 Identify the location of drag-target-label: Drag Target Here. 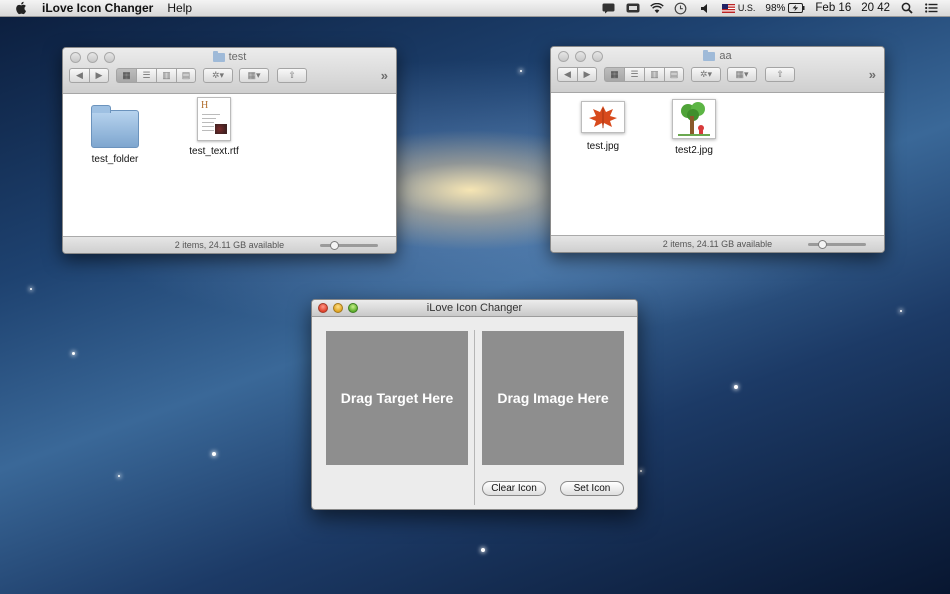
(397, 398).